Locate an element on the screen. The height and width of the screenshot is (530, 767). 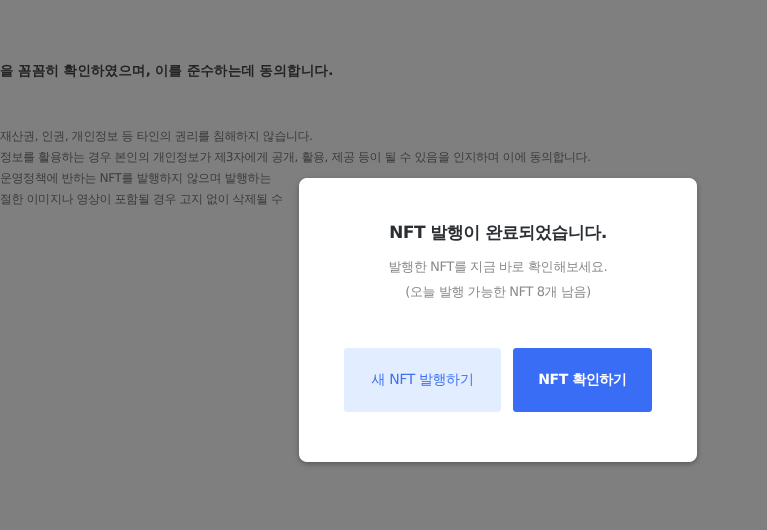
agreement-line: 절한 이미지나 영상이 포함될 경우 고지 없이 삭제될 수 is located at coordinates (142, 199).